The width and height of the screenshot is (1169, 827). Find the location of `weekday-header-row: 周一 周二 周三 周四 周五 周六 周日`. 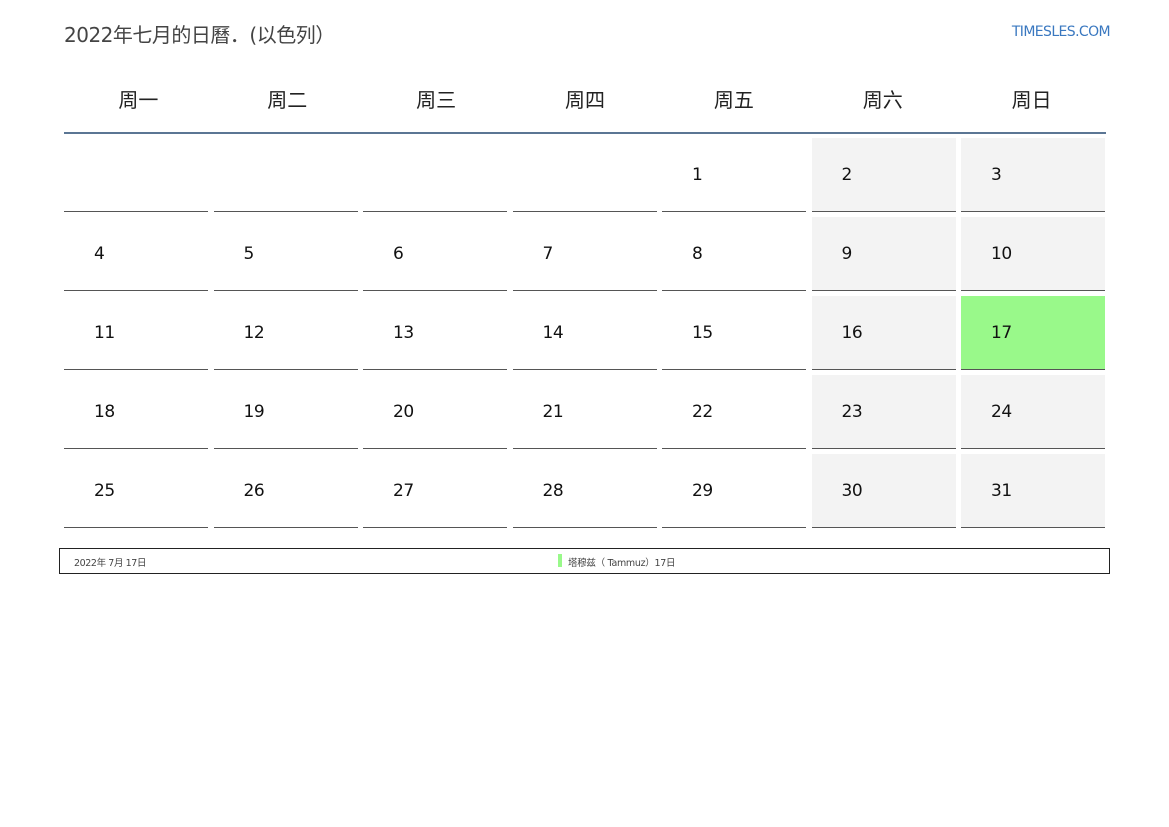

weekday-header-row: 周一 周二 周三 周四 周五 周六 周日 is located at coordinates (585, 109).